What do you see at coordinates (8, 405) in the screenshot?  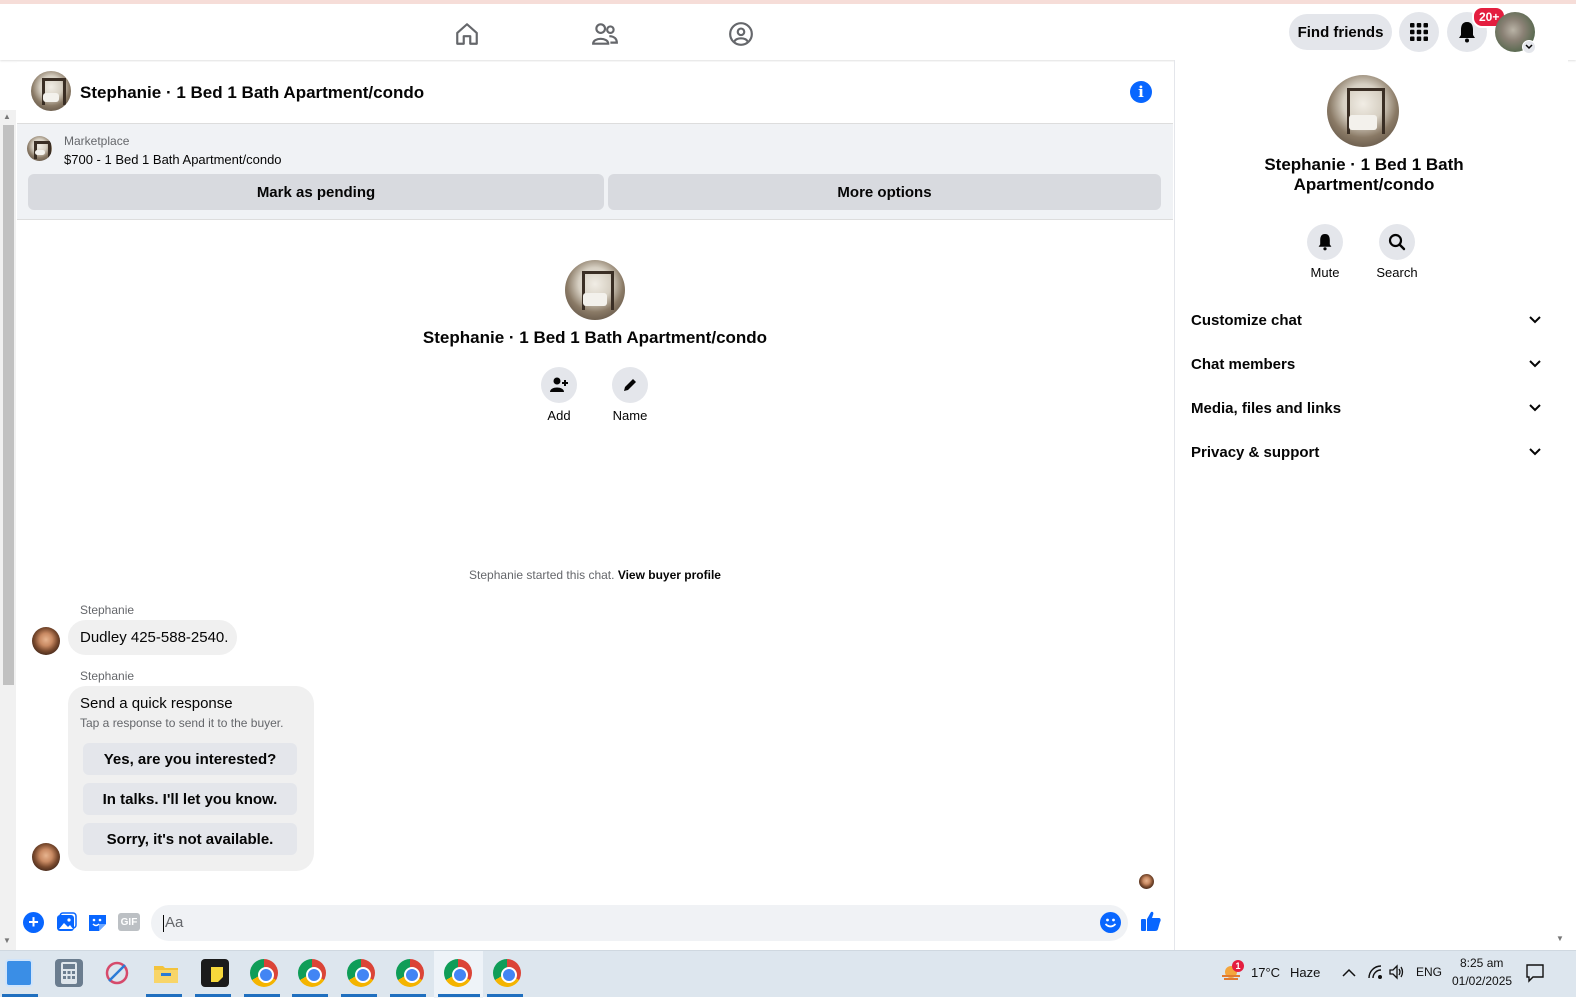 I see `scrollbar-thumb` at bounding box center [8, 405].